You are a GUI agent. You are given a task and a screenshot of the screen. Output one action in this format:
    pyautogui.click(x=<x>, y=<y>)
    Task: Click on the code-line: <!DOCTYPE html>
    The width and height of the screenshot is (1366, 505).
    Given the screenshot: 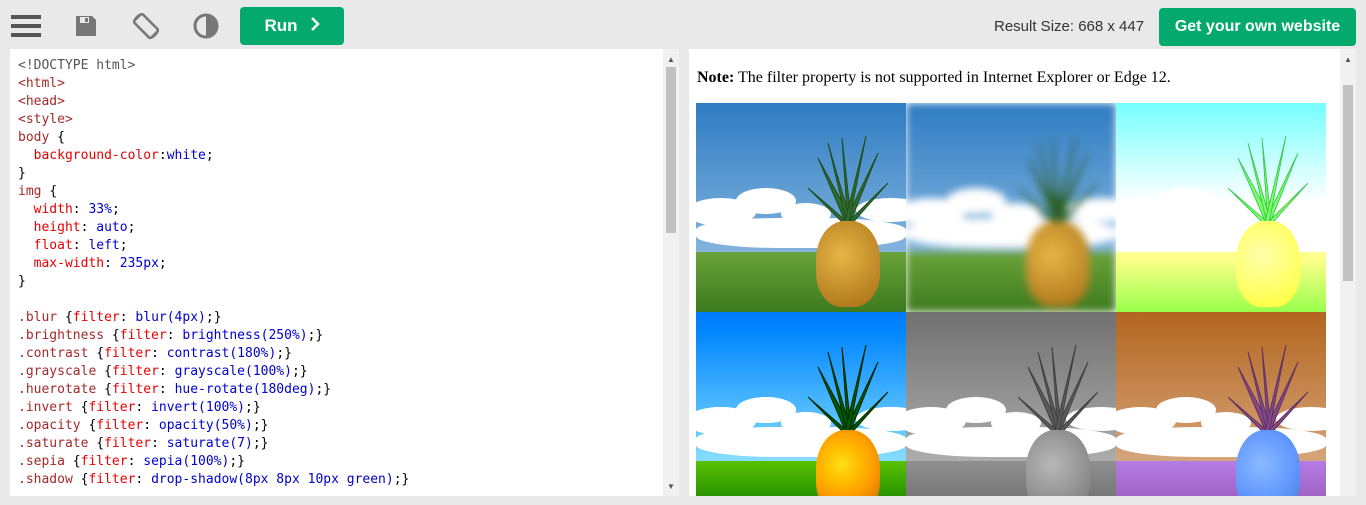 What is the action you would take?
    pyautogui.click(x=213, y=66)
    